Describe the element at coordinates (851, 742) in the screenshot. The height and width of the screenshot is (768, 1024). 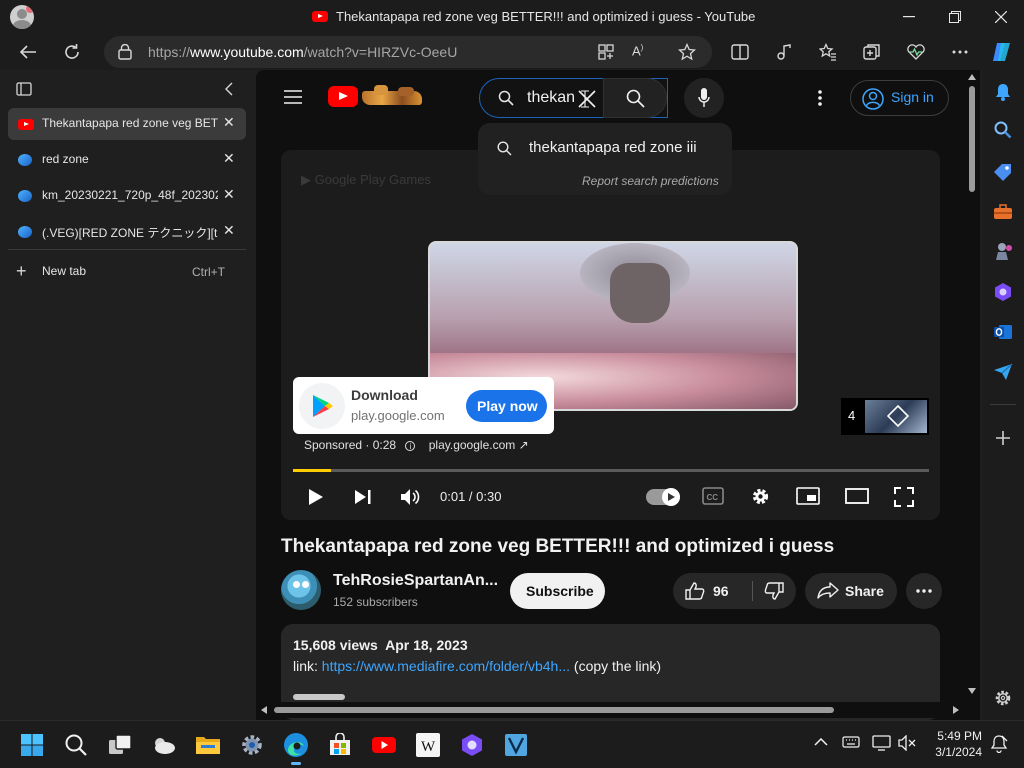
I see `keyboard-indicator` at that location.